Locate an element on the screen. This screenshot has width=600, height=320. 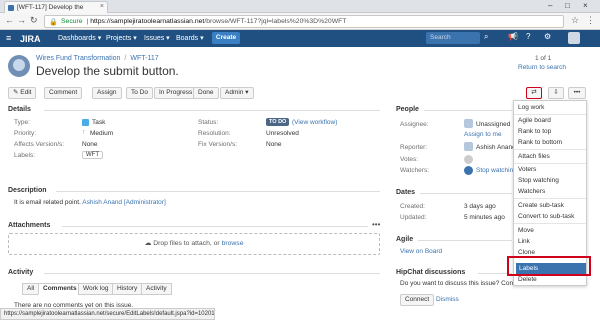
watch-eye-icon is located at coordinates (468, 170).